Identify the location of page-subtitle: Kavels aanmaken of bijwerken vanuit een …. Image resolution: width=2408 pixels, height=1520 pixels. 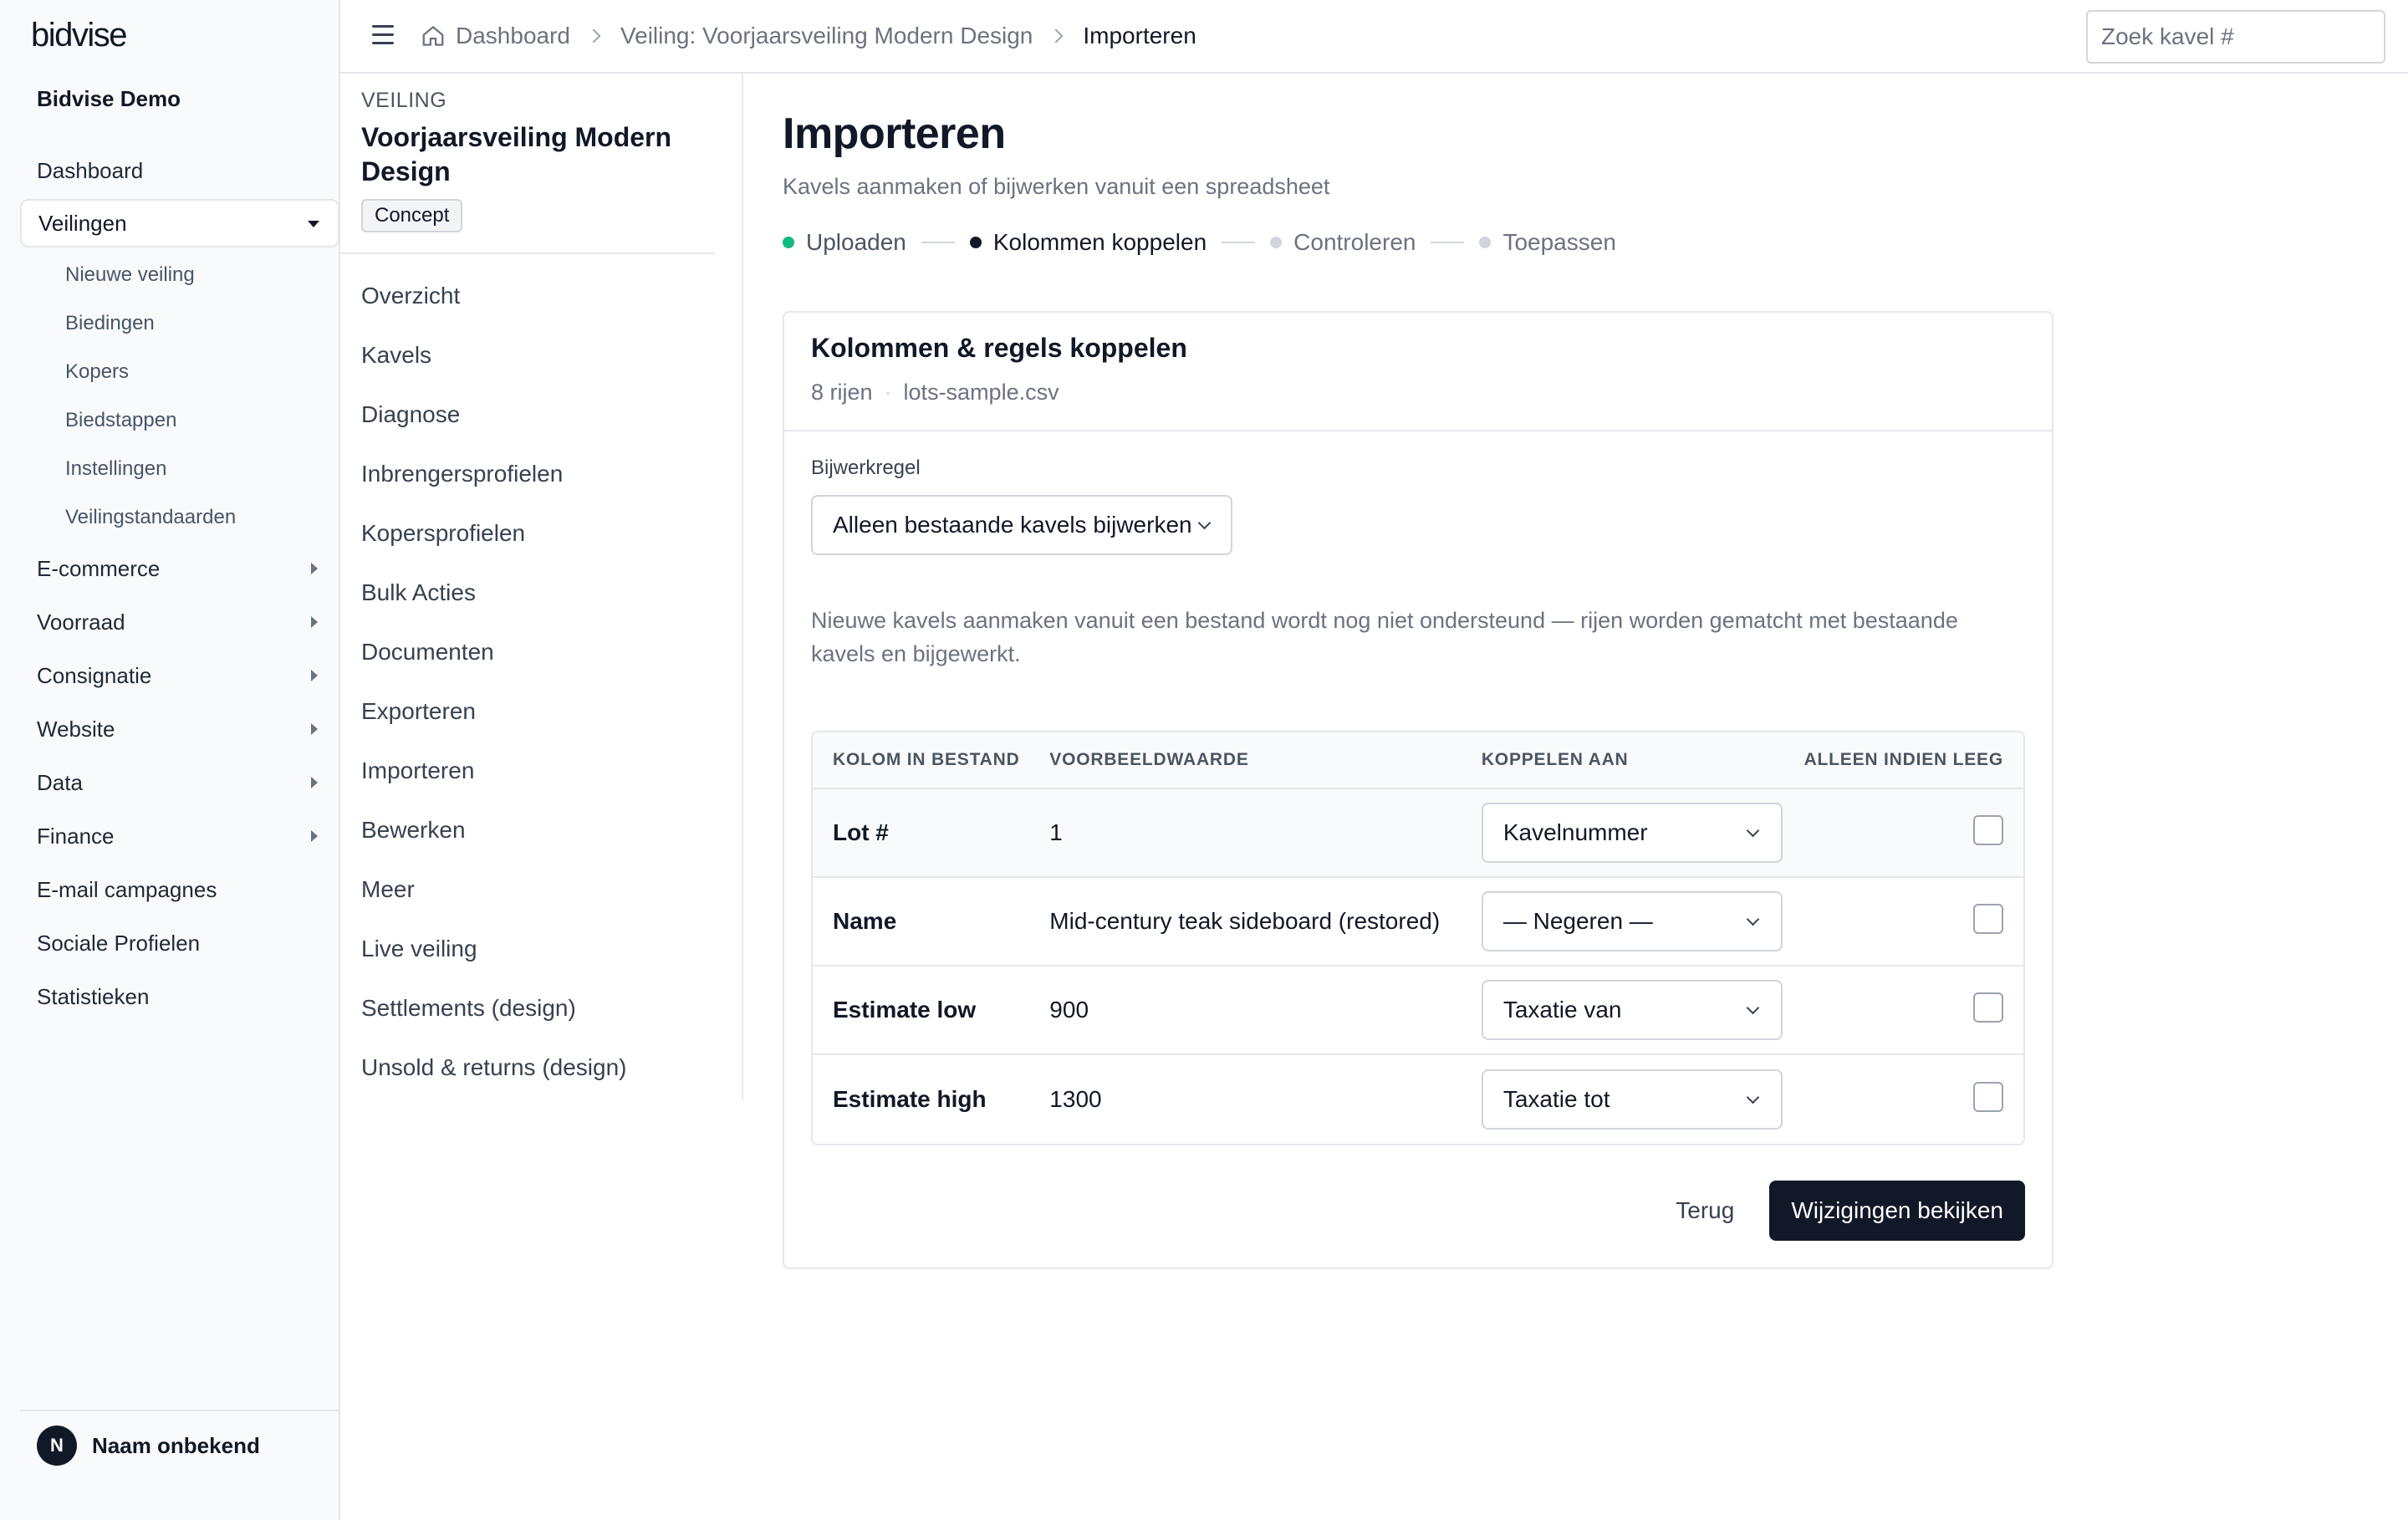
(1056, 186).